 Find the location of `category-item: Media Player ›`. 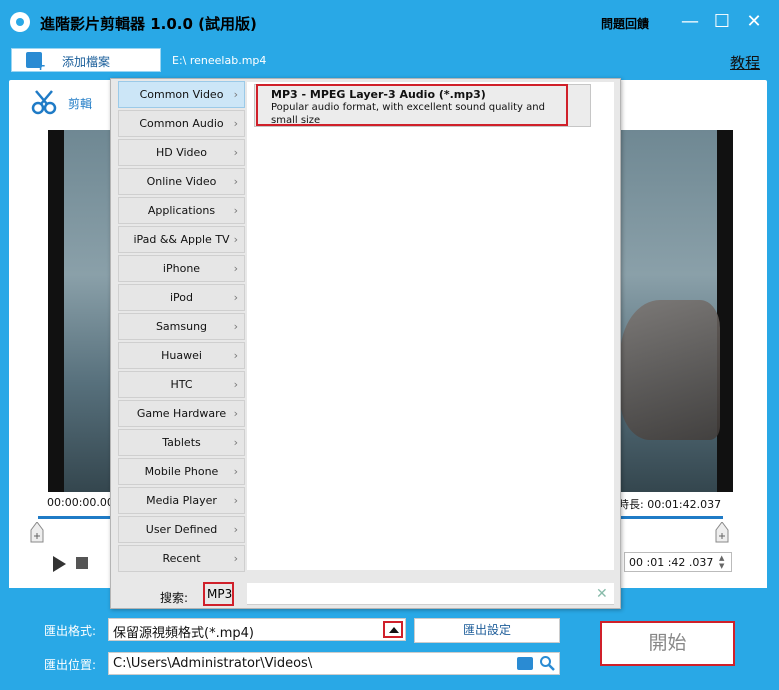

category-item: Media Player › is located at coordinates (181, 500).